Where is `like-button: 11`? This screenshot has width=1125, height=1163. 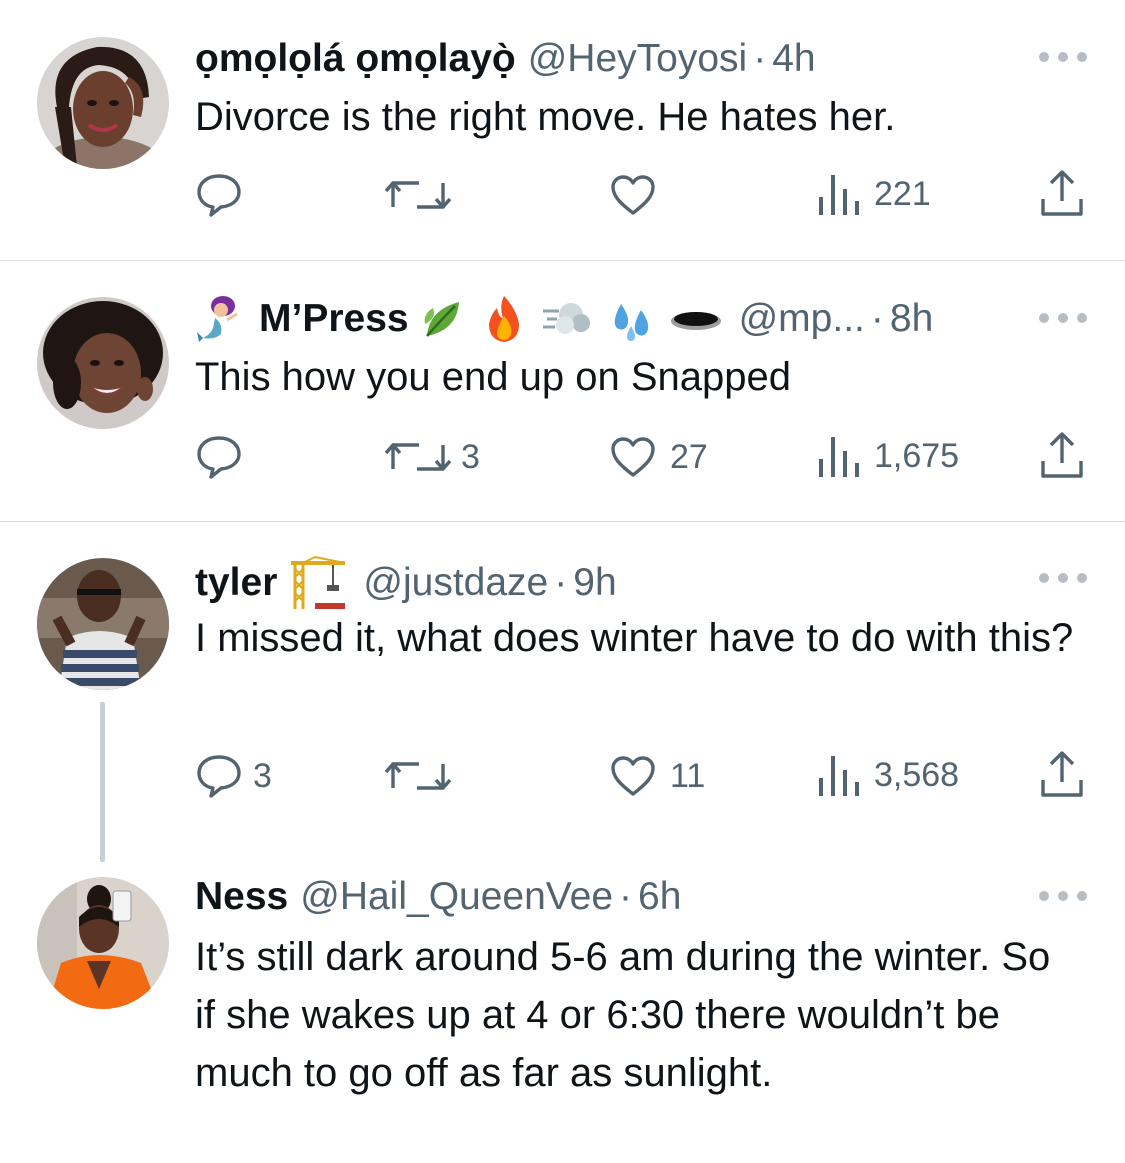 like-button: 11 is located at coordinates (657, 776).